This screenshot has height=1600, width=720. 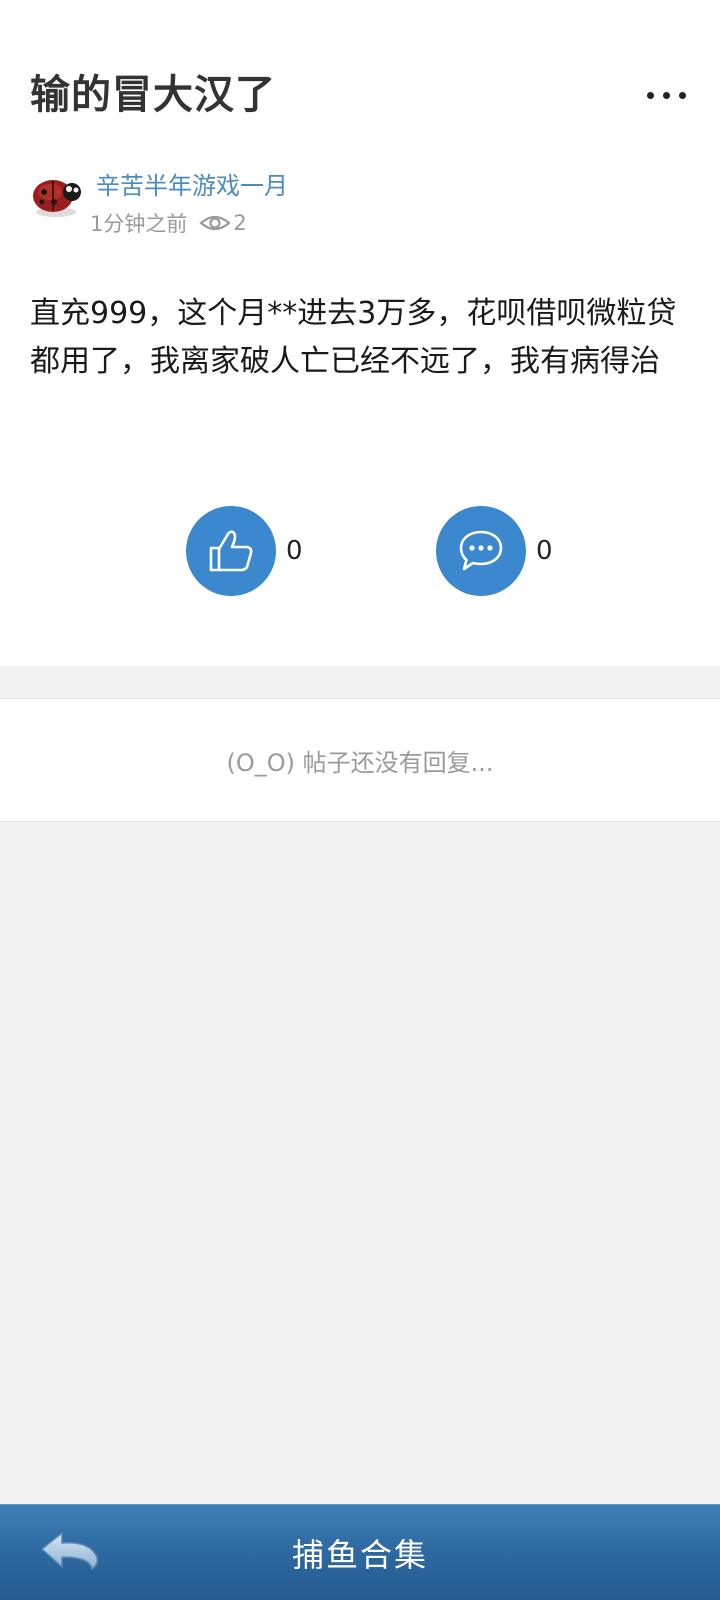 What do you see at coordinates (139, 224) in the screenshot?
I see `post-time: 1分钟之前` at bounding box center [139, 224].